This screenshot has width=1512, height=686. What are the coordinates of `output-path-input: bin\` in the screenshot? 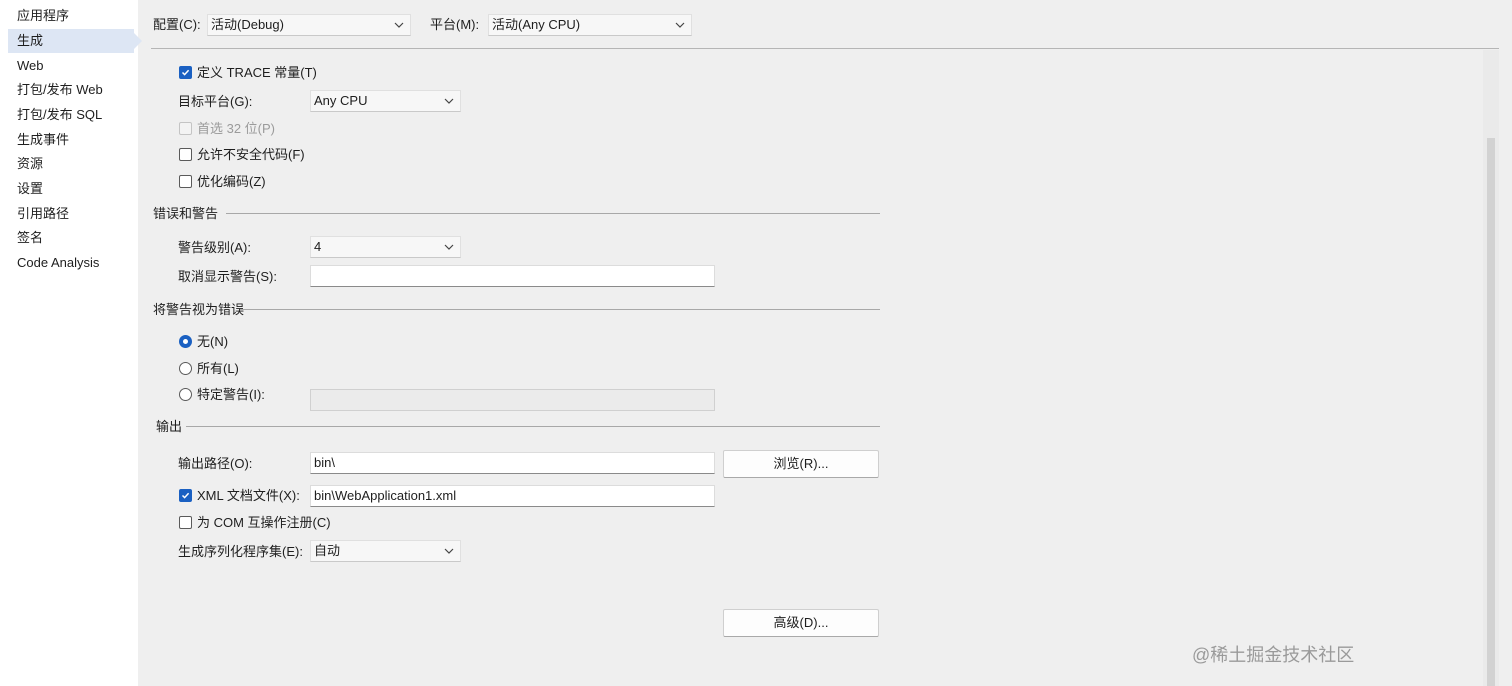 It's located at (512, 463).